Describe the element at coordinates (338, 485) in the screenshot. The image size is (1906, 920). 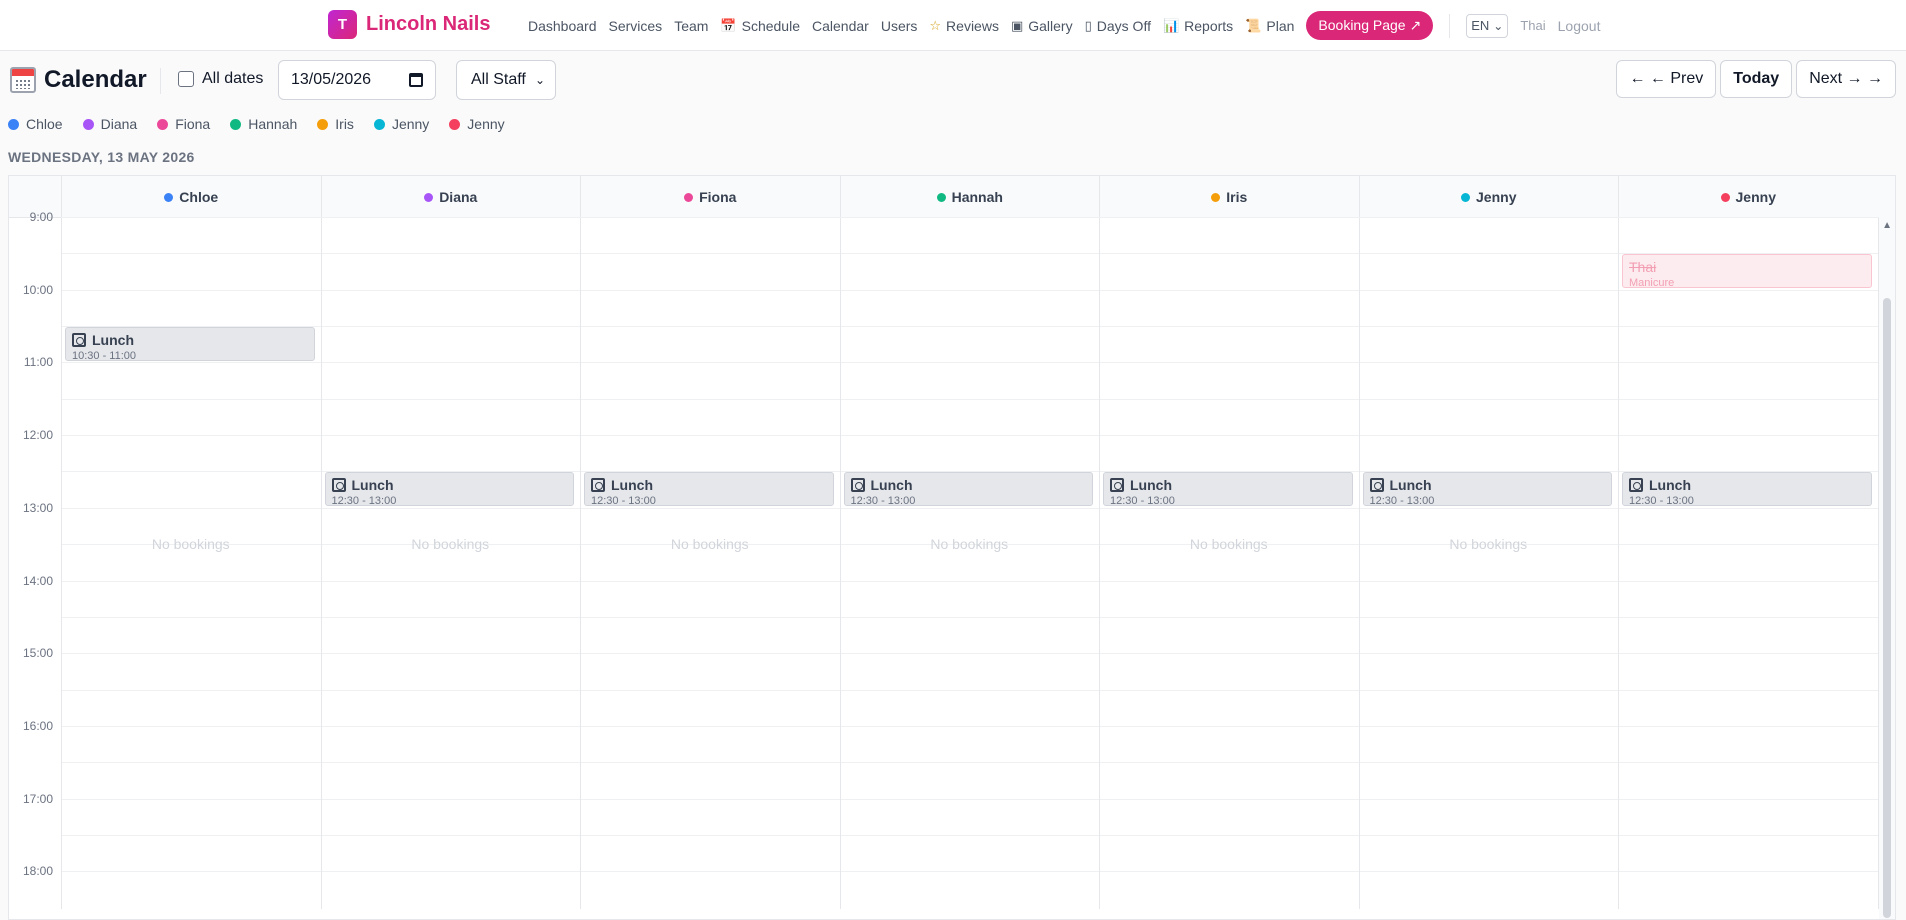
I see `lunch-icon` at that location.